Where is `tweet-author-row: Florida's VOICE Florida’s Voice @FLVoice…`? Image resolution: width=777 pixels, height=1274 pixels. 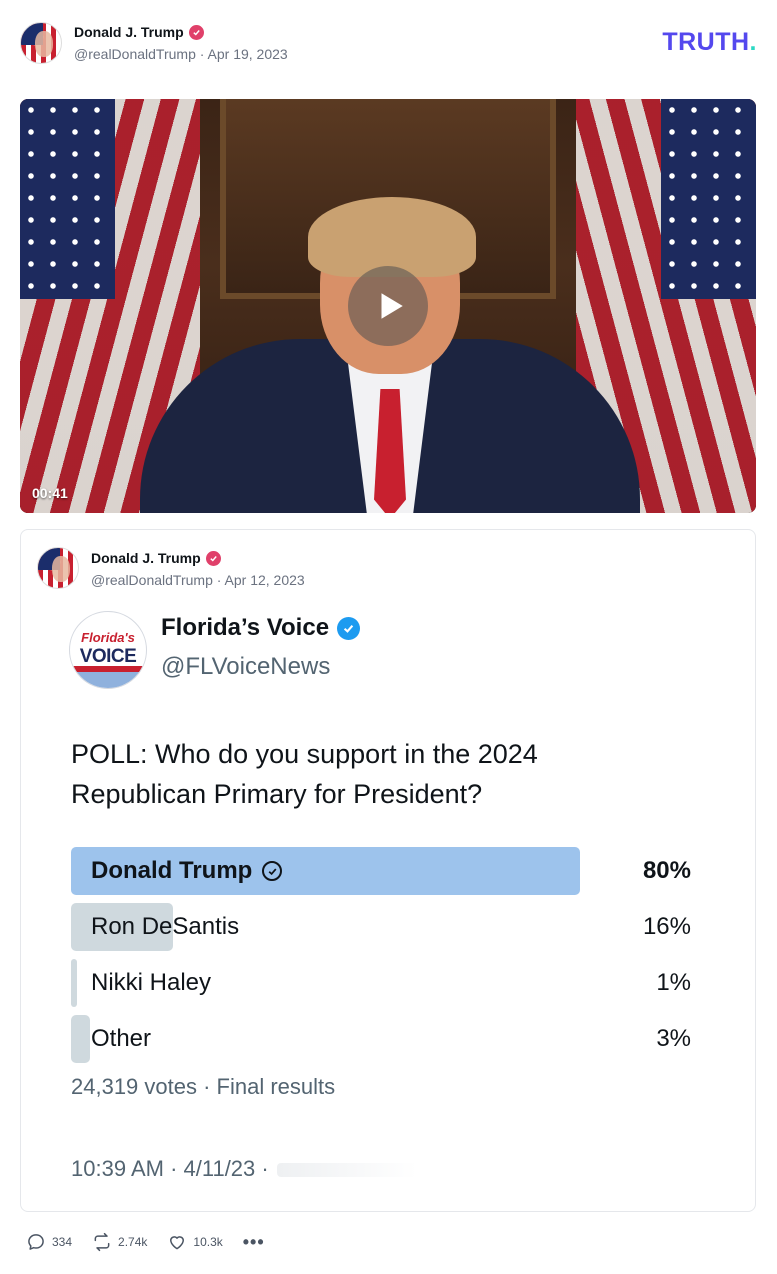 tweet-author-row: Florida's VOICE Florida’s Voice @FLVoice… is located at coordinates (391, 648).